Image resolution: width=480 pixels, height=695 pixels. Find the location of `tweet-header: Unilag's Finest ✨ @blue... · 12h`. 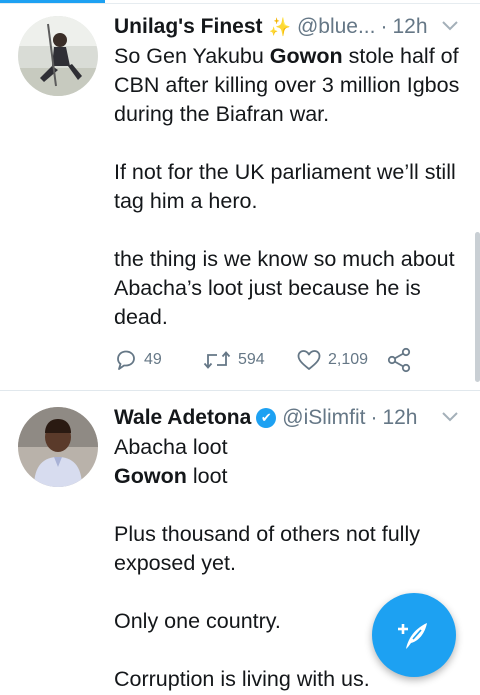

tweet-header: Unilag's Finest ✨ @blue... · 12h is located at coordinates (290, 27).